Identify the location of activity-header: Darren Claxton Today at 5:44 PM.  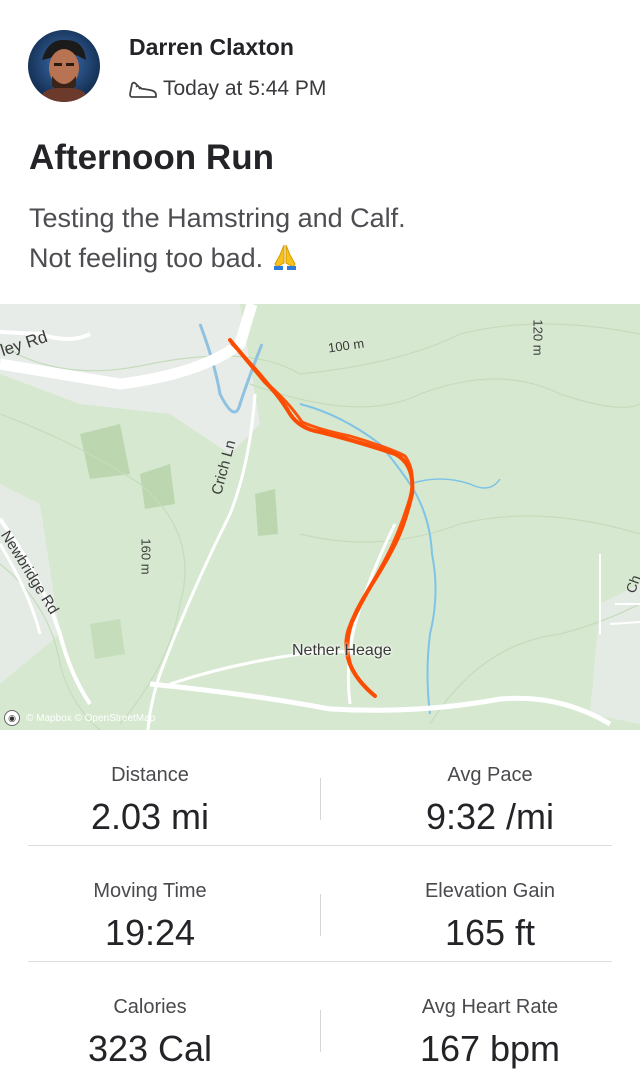
(320, 65).